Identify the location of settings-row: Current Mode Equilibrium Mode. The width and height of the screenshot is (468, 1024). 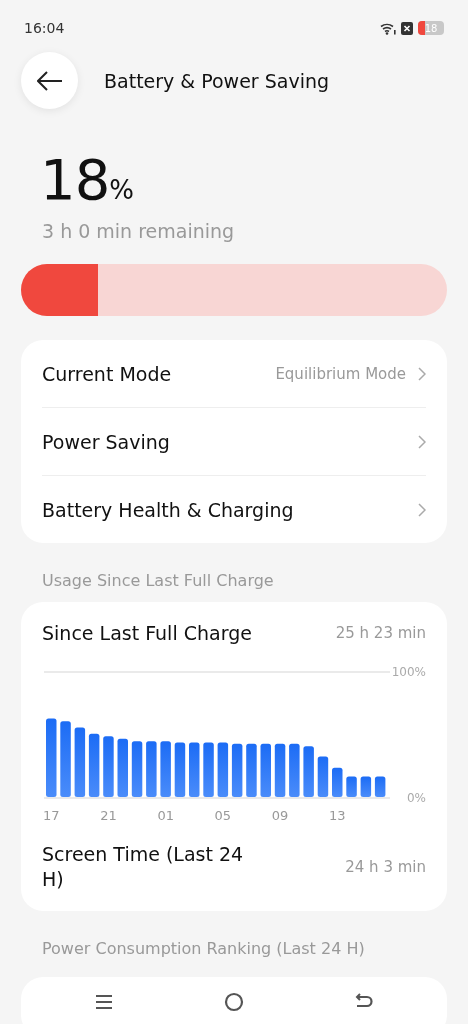
(234, 374).